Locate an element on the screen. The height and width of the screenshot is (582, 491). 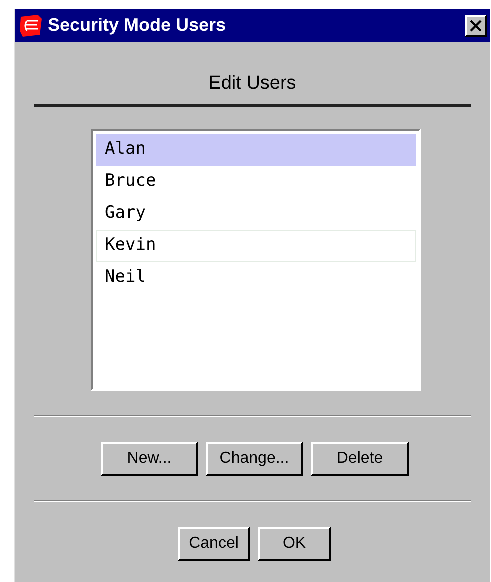
close-button is located at coordinates (476, 25).